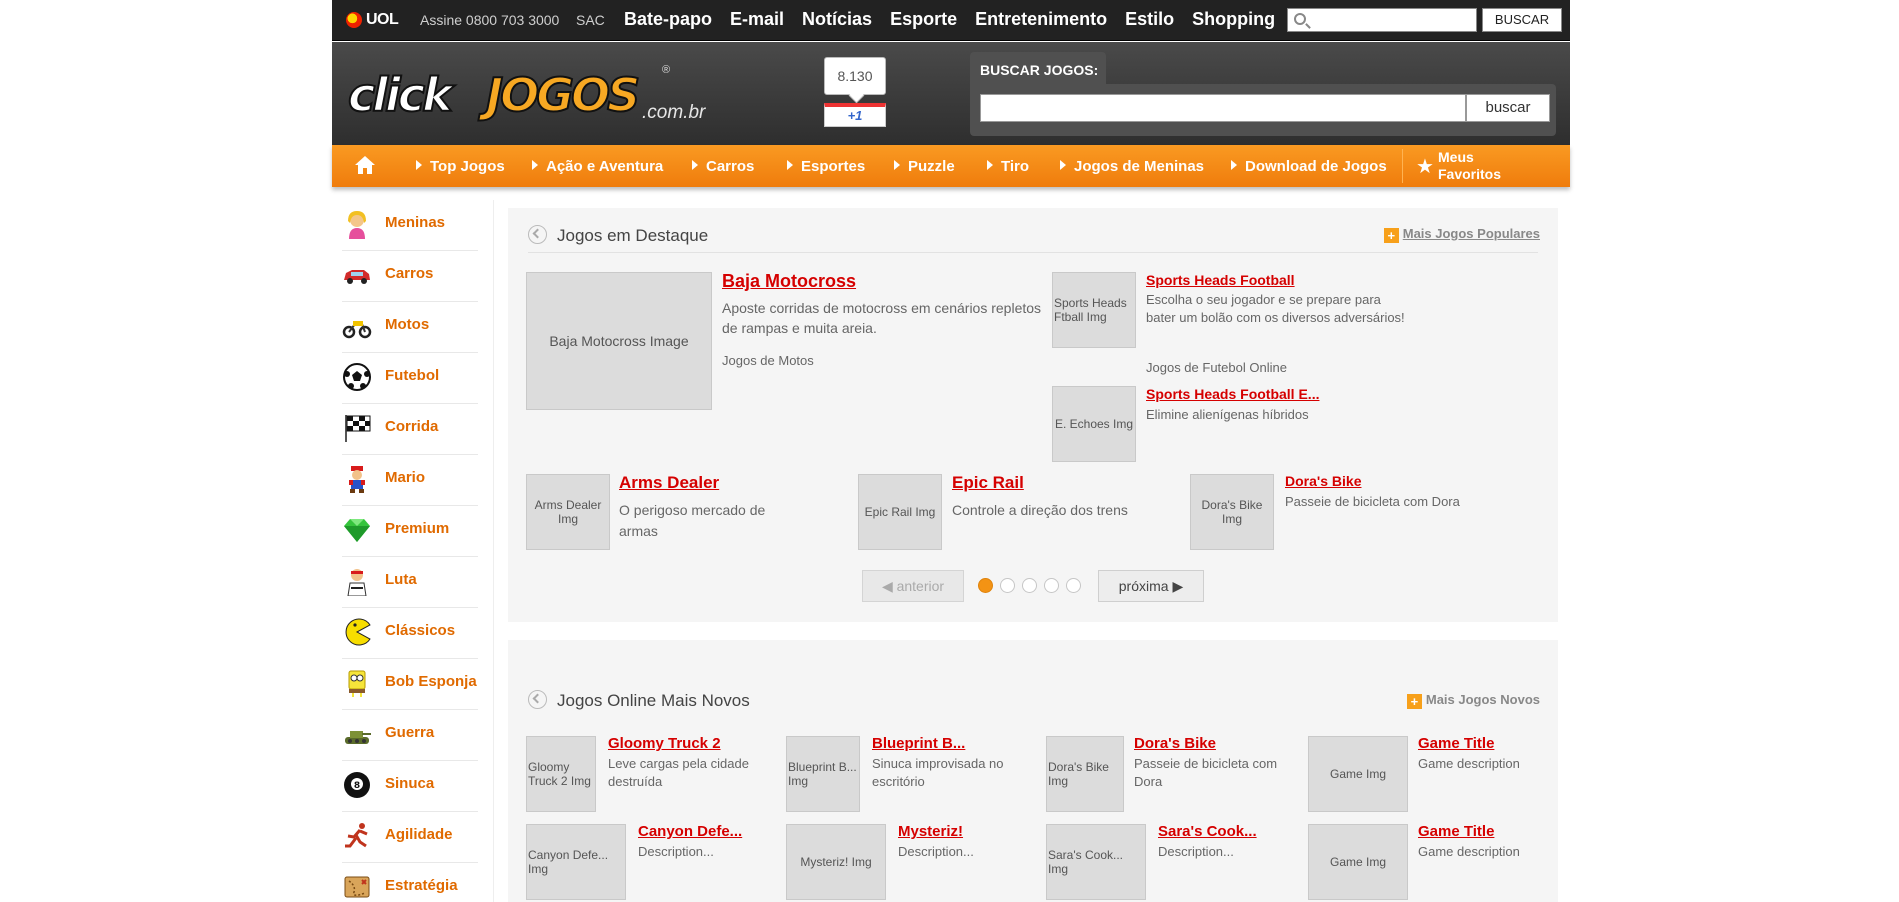  What do you see at coordinates (357, 275) in the screenshot?
I see `car-icon` at bounding box center [357, 275].